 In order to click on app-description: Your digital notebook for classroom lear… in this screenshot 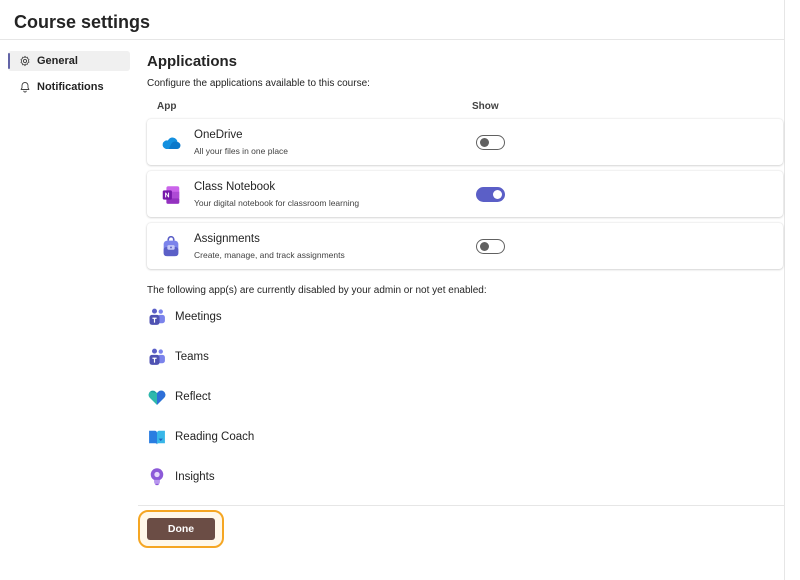, I will do `click(277, 203)`.